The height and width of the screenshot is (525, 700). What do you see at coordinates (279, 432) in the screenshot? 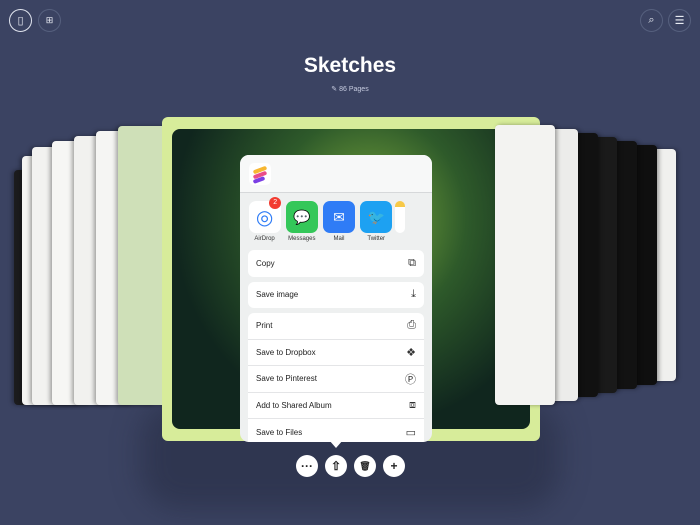
I see `action-label: Save to Files` at bounding box center [279, 432].